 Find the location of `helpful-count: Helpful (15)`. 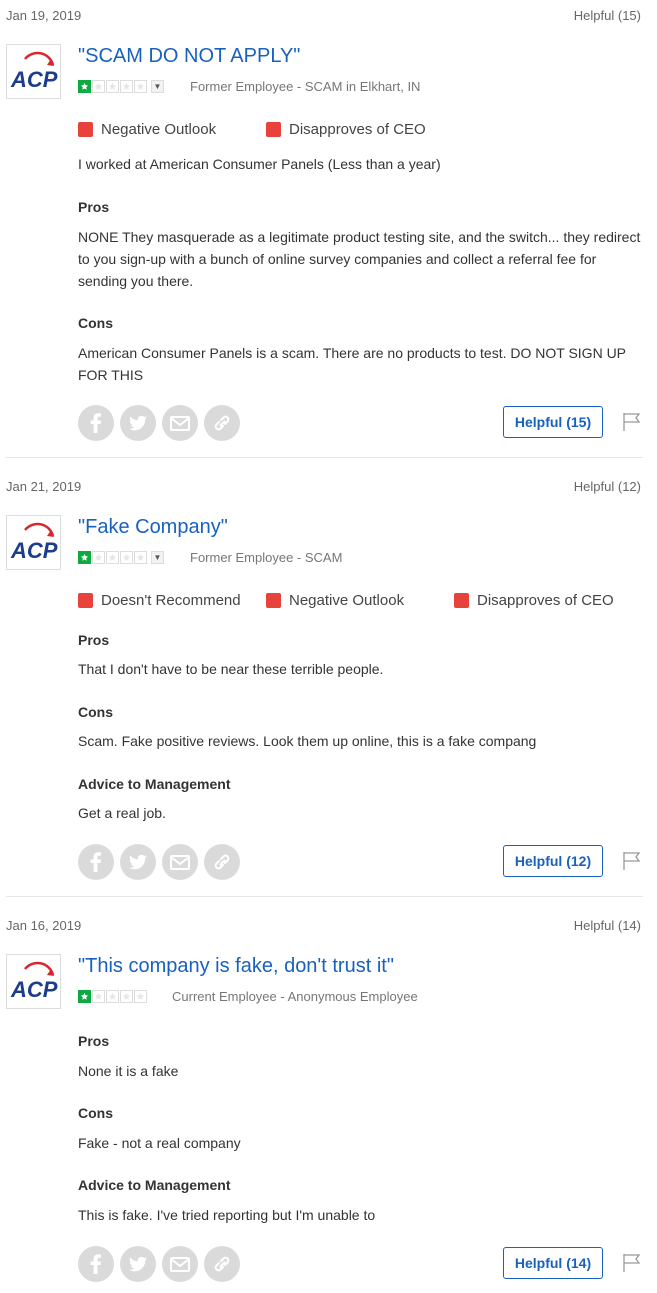

helpful-count: Helpful (15) is located at coordinates (607, 15).